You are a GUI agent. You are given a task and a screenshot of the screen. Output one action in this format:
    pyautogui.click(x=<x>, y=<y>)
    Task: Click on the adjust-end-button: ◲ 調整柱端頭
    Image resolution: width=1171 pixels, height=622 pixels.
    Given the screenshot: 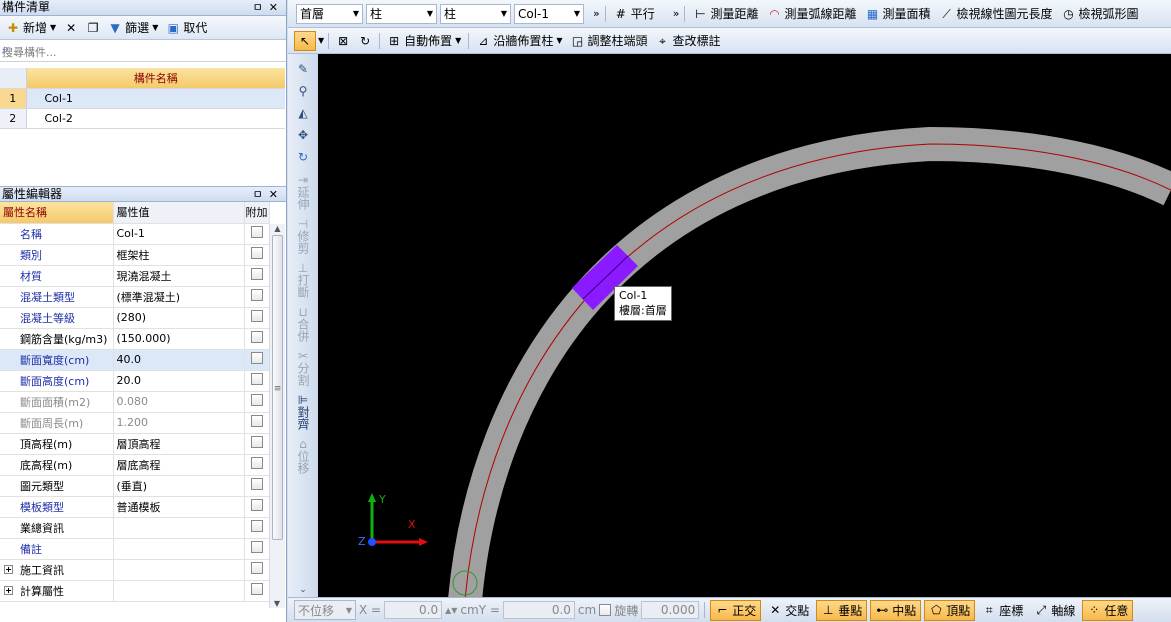 What is the action you would take?
    pyautogui.click(x=609, y=41)
    